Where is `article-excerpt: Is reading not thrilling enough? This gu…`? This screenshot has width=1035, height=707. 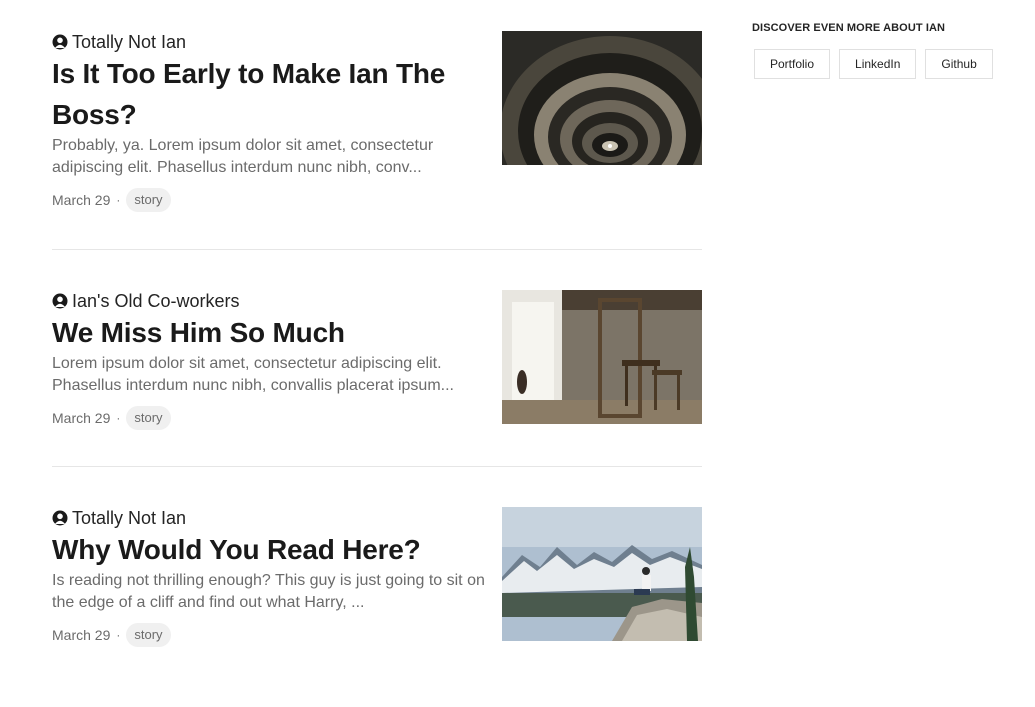 article-excerpt: Is reading not thrilling enough? This gu… is located at coordinates (272, 592).